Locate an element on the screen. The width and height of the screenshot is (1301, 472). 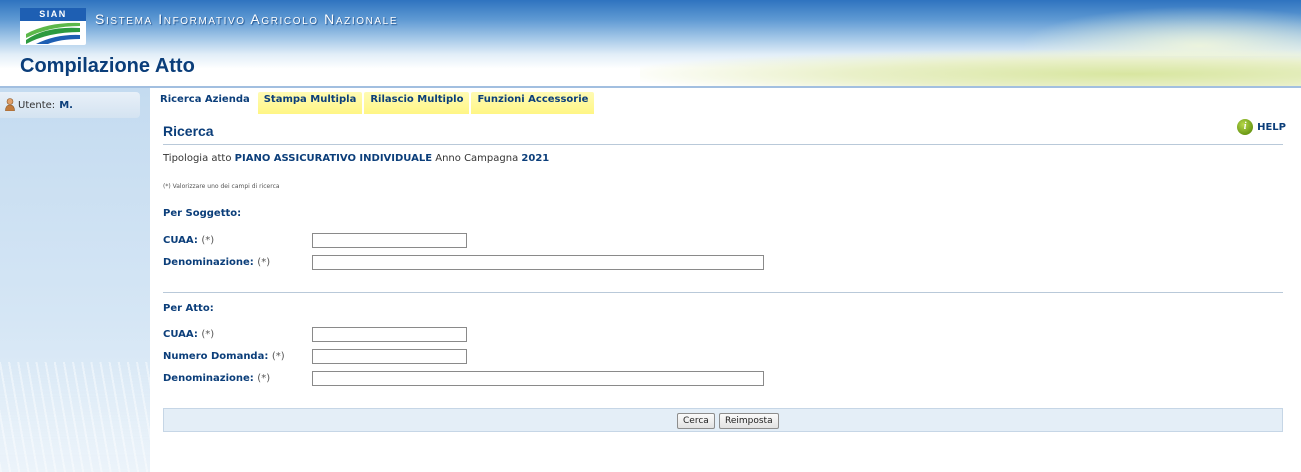
soggetto-denominazione-label-text: Denominazione: is located at coordinates (208, 262).